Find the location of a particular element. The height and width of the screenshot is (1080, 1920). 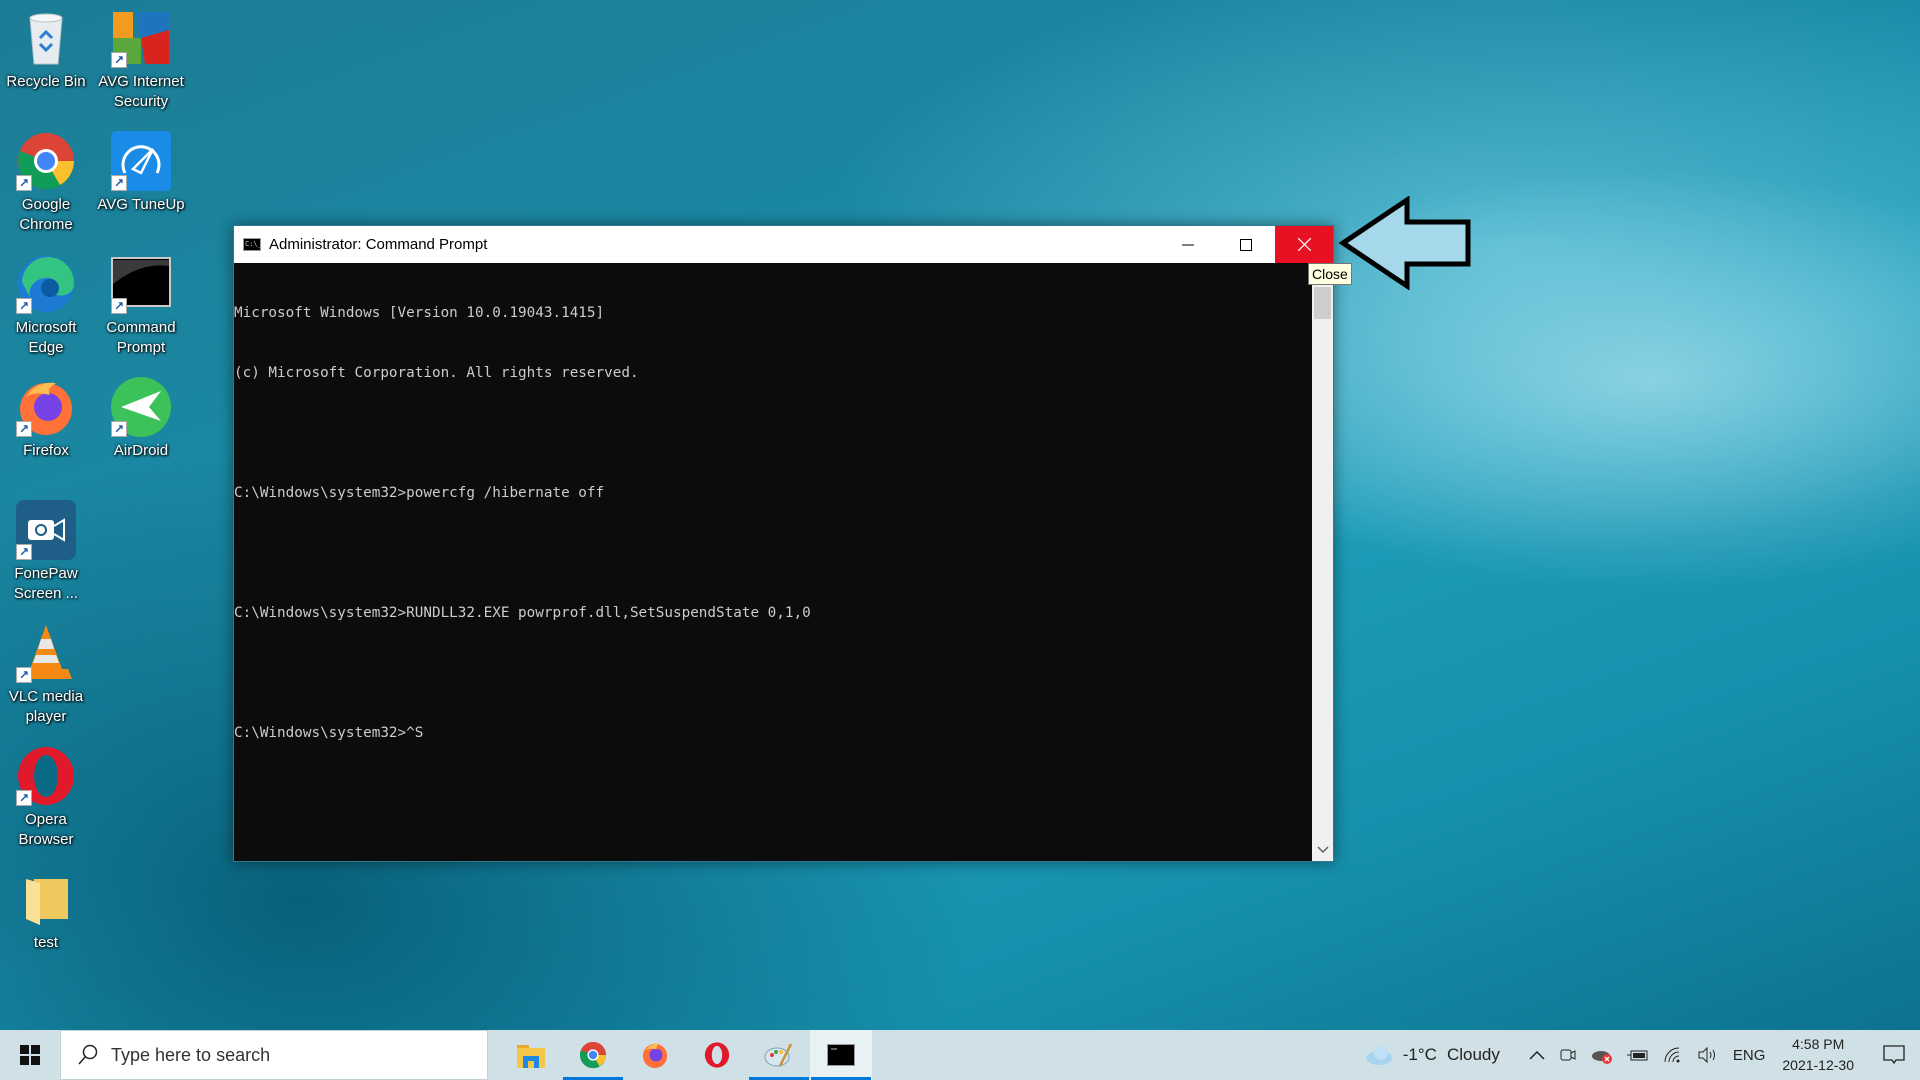

meet-now-button is located at coordinates (1568, 1055).